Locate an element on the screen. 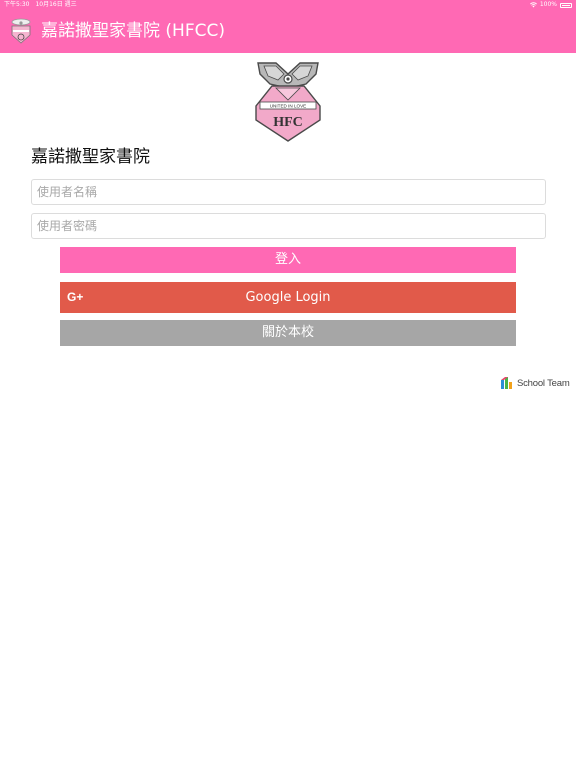 Image resolution: width=576 pixels, height=768 pixels. google-plus-icon: G+ is located at coordinates (75, 297).